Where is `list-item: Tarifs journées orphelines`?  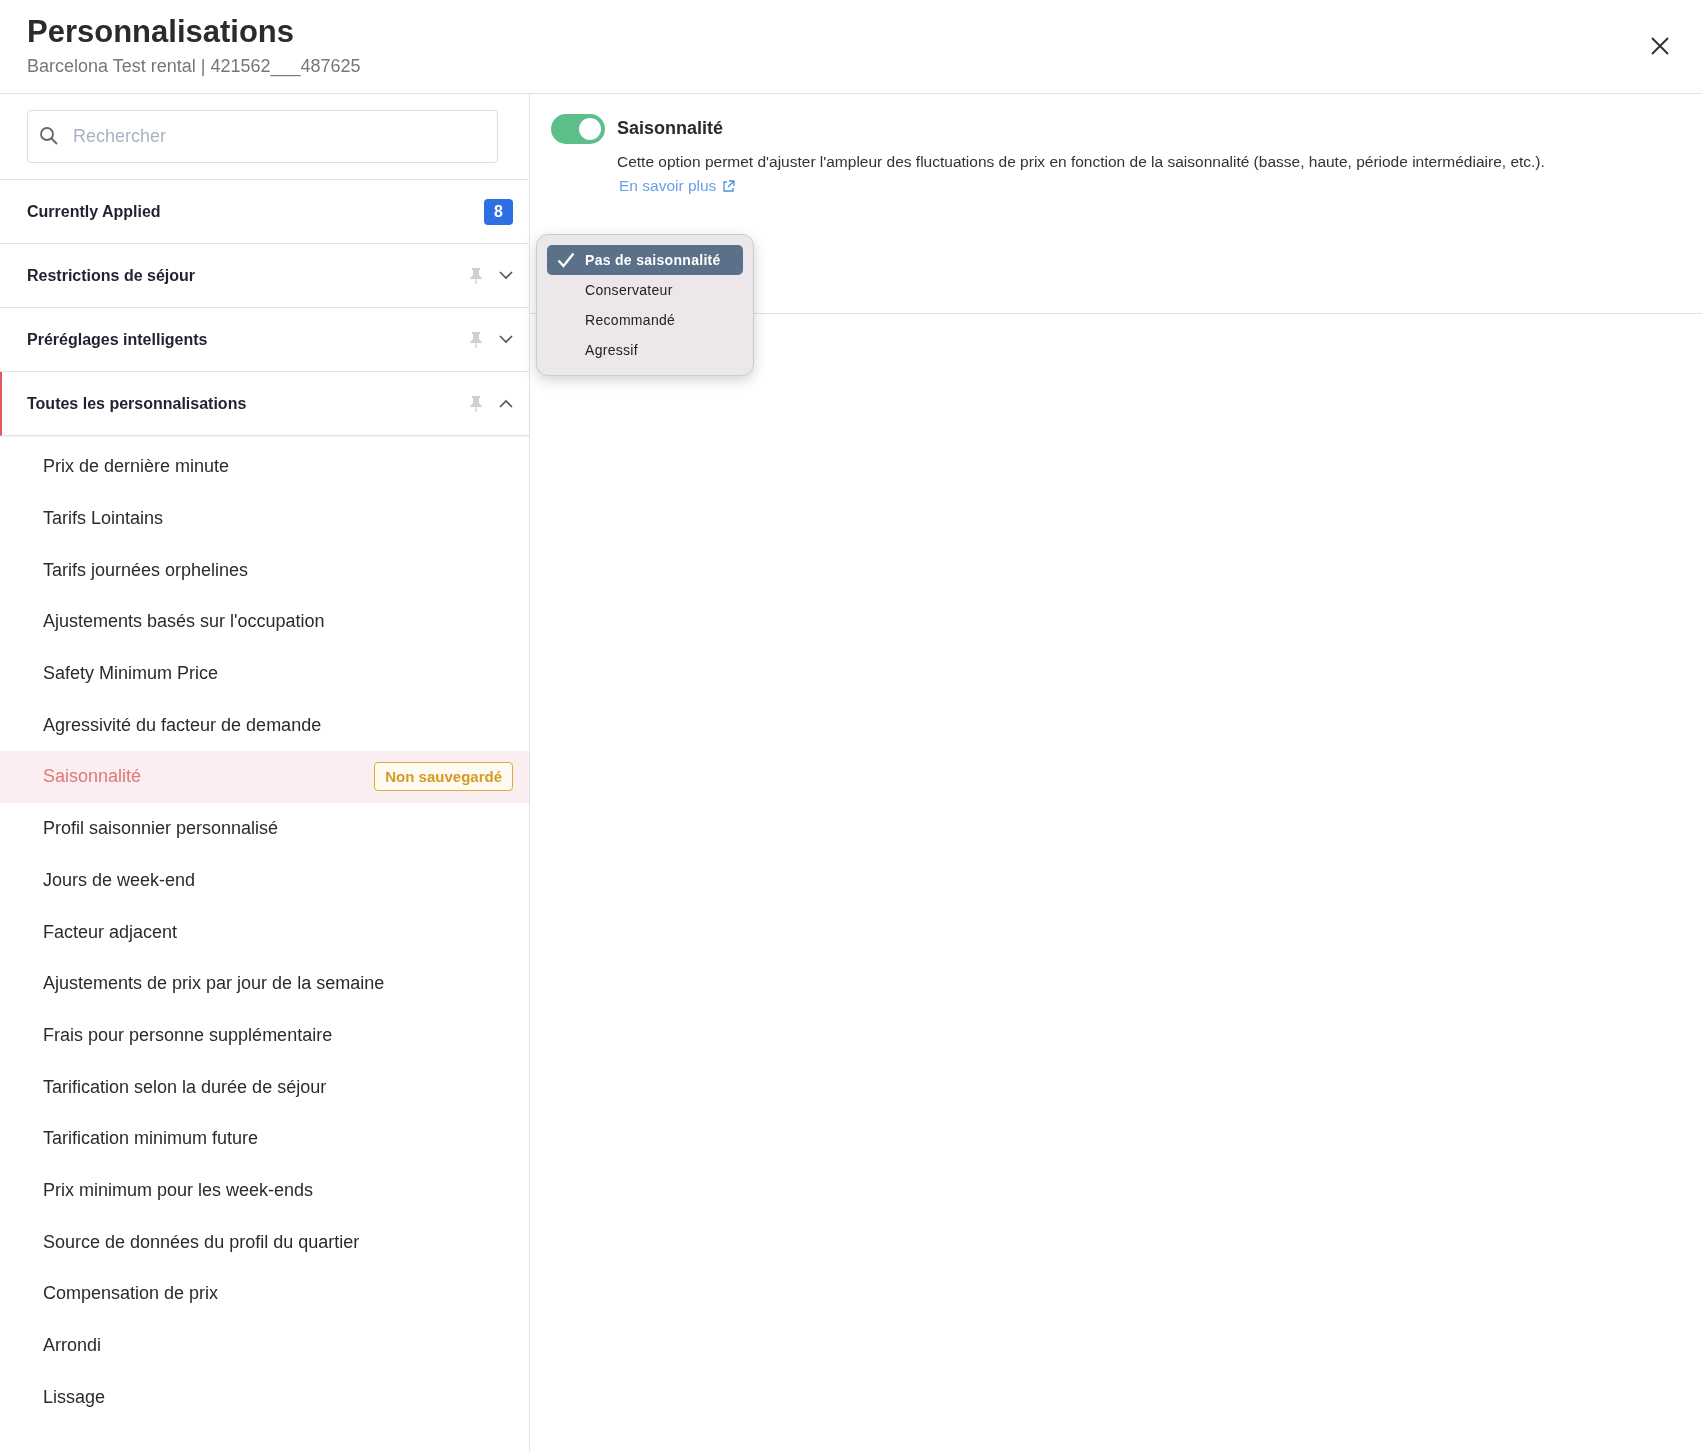
list-item: Tarifs journées orphelines is located at coordinates (264, 570).